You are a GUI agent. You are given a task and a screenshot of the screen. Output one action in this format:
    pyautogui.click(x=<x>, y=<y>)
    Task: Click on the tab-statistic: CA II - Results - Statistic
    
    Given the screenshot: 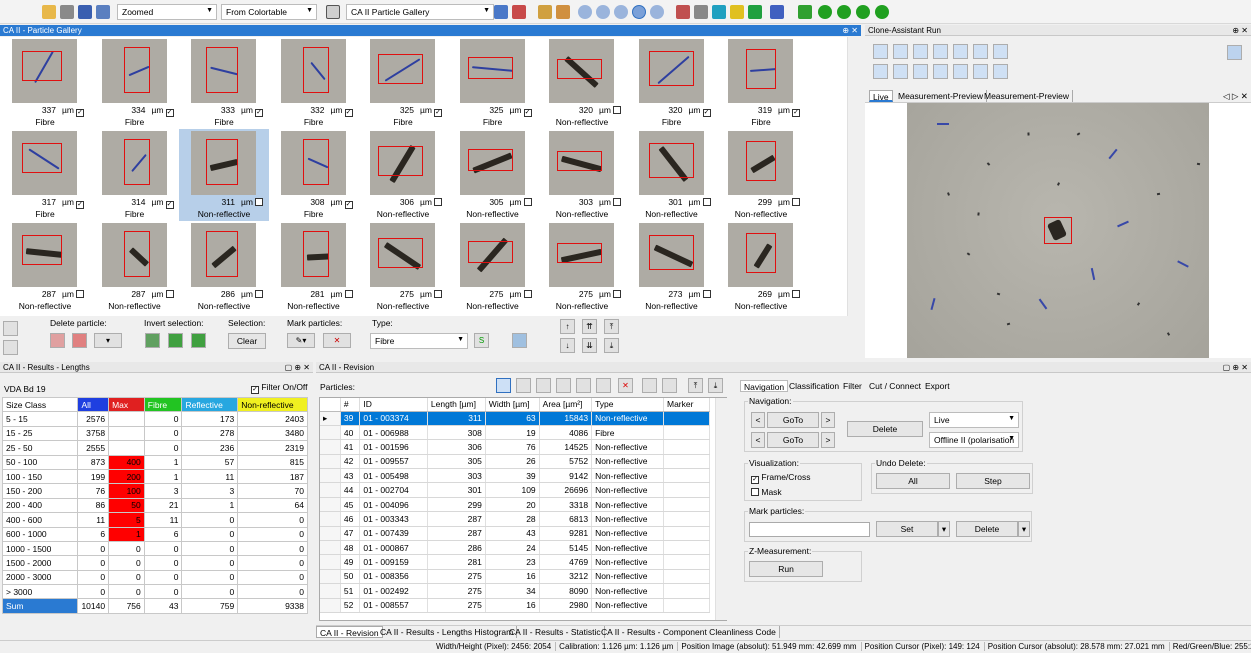 What is the action you would take?
    pyautogui.click(x=555, y=632)
    